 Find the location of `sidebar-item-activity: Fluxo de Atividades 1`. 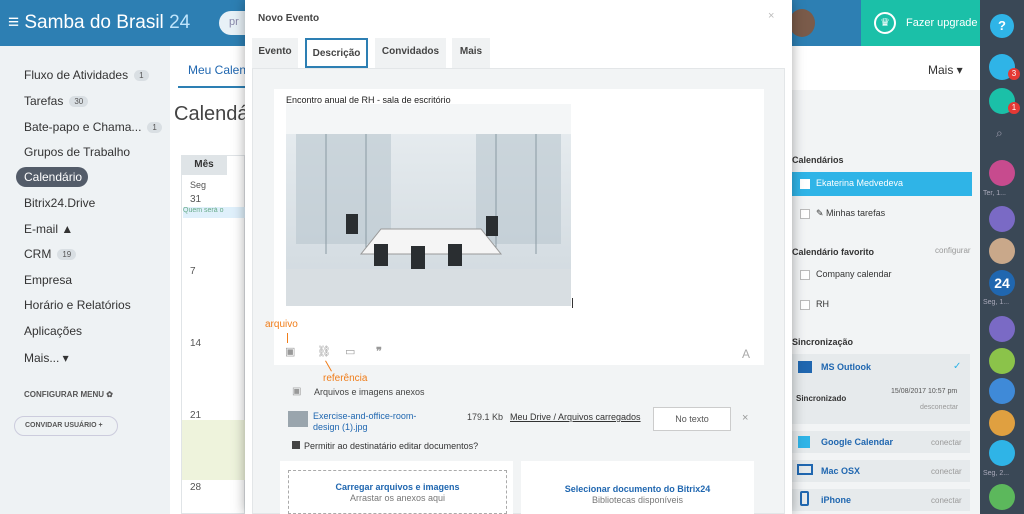

sidebar-item-activity: Fluxo de Atividades 1 is located at coordinates (86, 75).